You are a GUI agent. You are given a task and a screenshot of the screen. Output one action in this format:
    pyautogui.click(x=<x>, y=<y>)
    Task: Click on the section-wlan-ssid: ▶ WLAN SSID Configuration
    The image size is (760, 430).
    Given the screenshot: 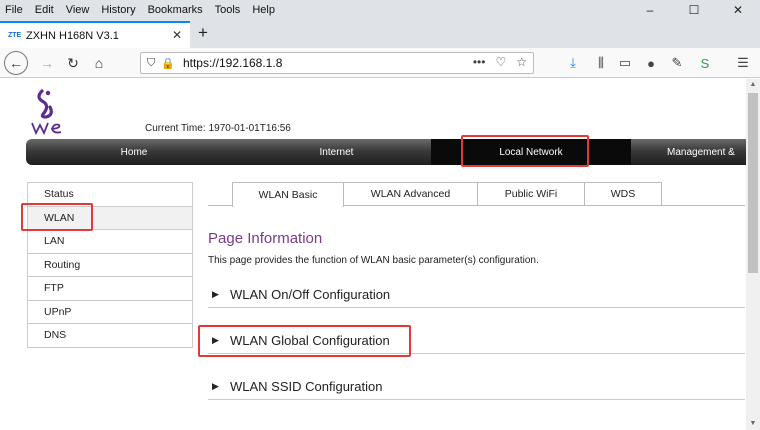 What is the action you would take?
    pyautogui.click(x=476, y=387)
    